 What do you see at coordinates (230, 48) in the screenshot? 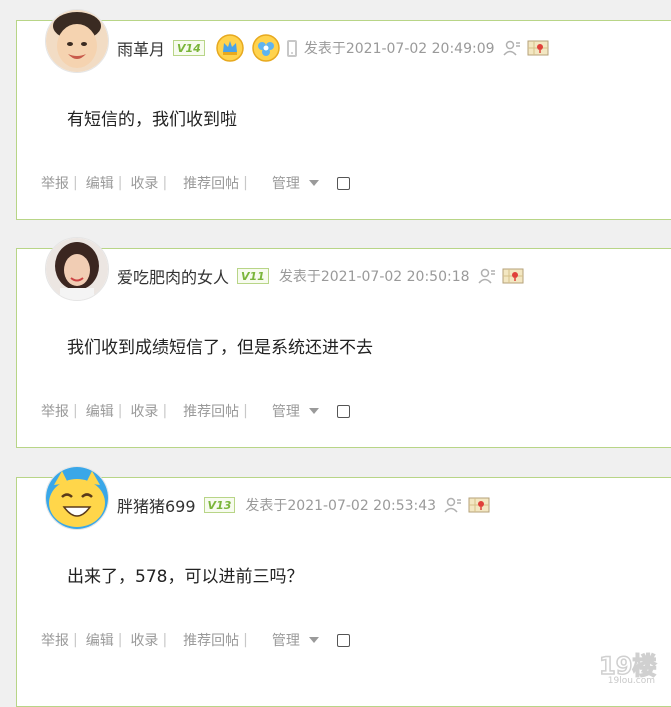
I see `crown-medal-icon` at bounding box center [230, 48].